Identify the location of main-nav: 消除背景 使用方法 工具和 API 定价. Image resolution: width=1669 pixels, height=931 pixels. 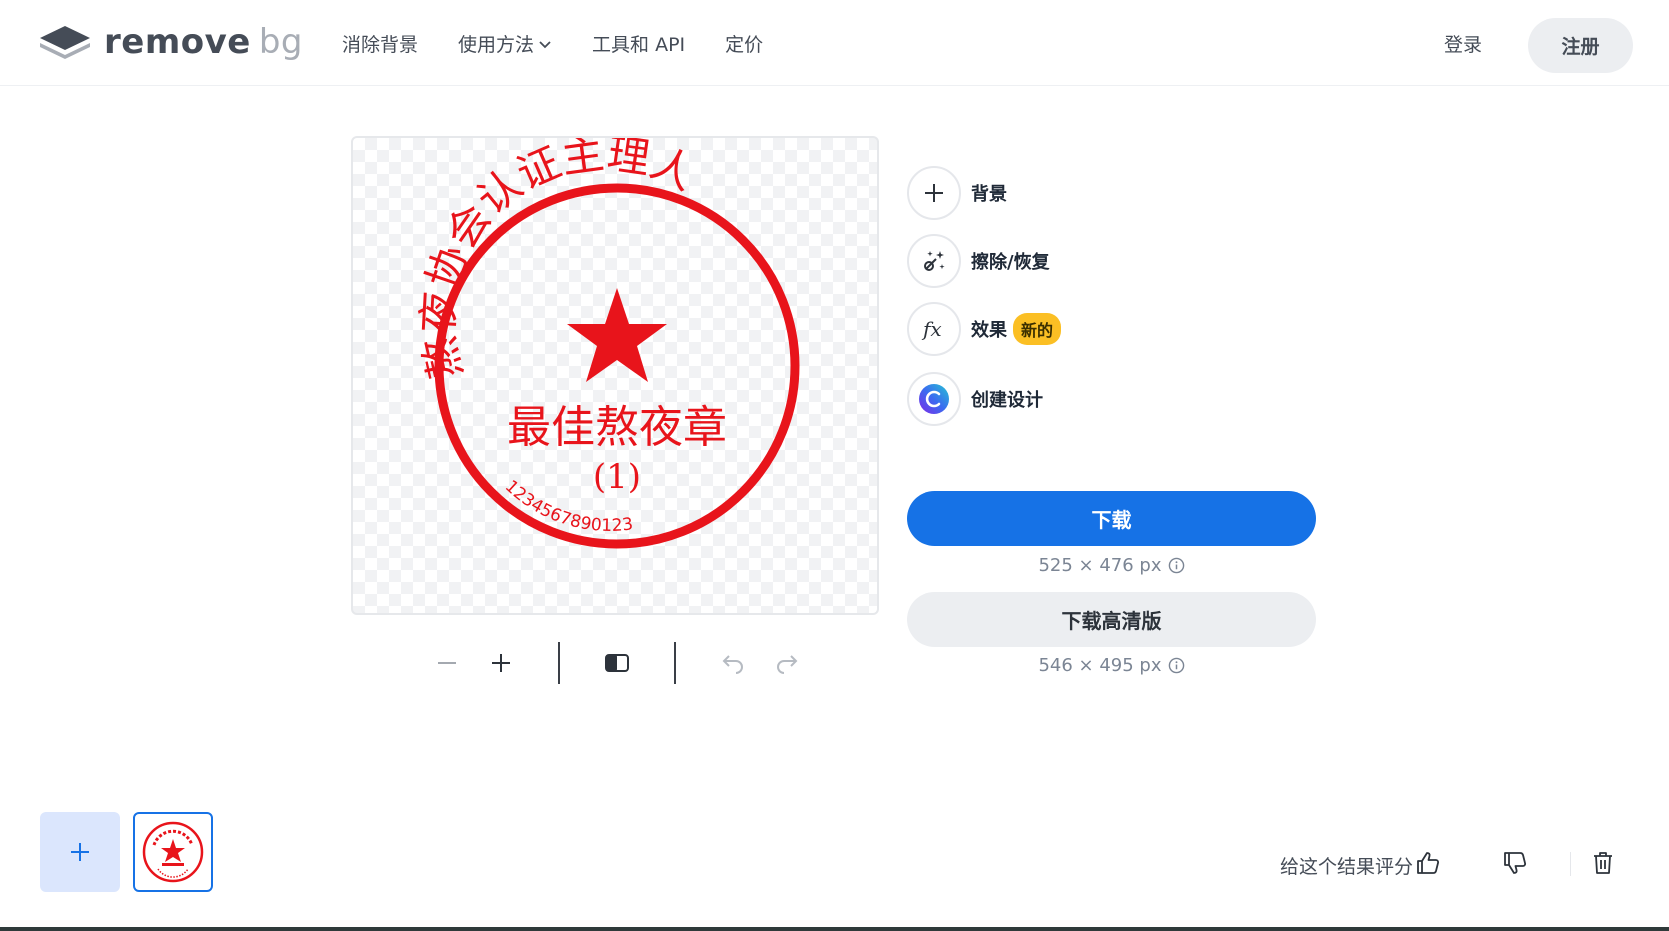
(552, 43).